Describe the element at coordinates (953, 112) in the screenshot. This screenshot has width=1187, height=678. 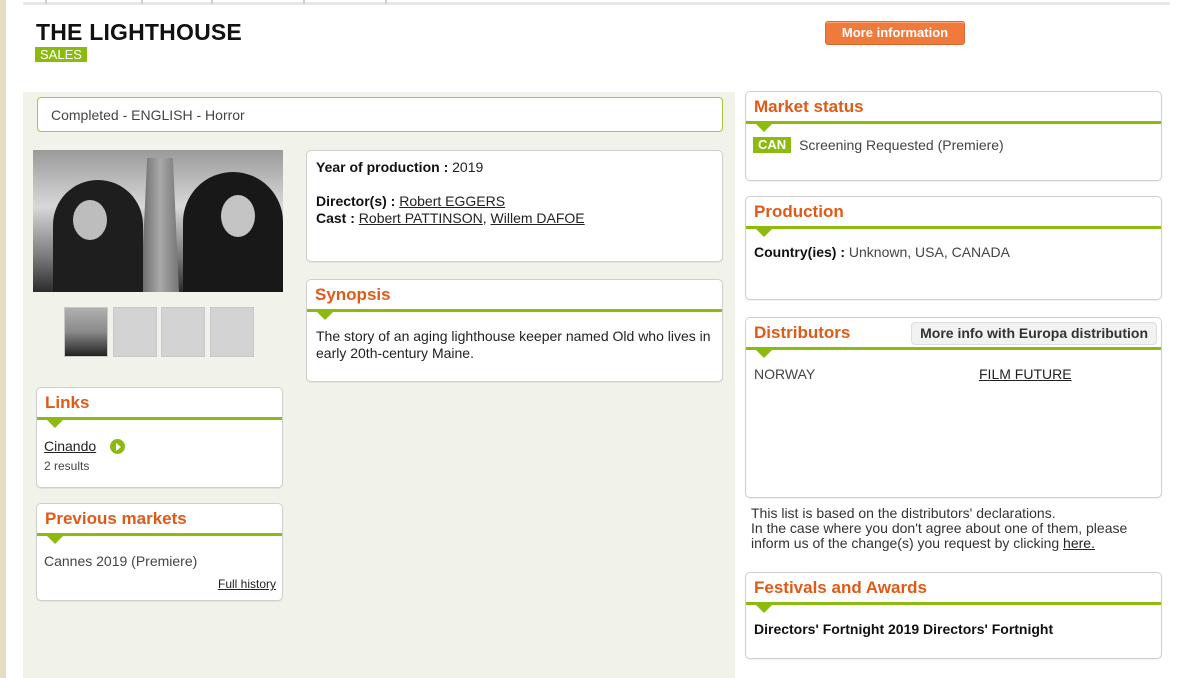
I see `market-status-header: Market status` at that location.